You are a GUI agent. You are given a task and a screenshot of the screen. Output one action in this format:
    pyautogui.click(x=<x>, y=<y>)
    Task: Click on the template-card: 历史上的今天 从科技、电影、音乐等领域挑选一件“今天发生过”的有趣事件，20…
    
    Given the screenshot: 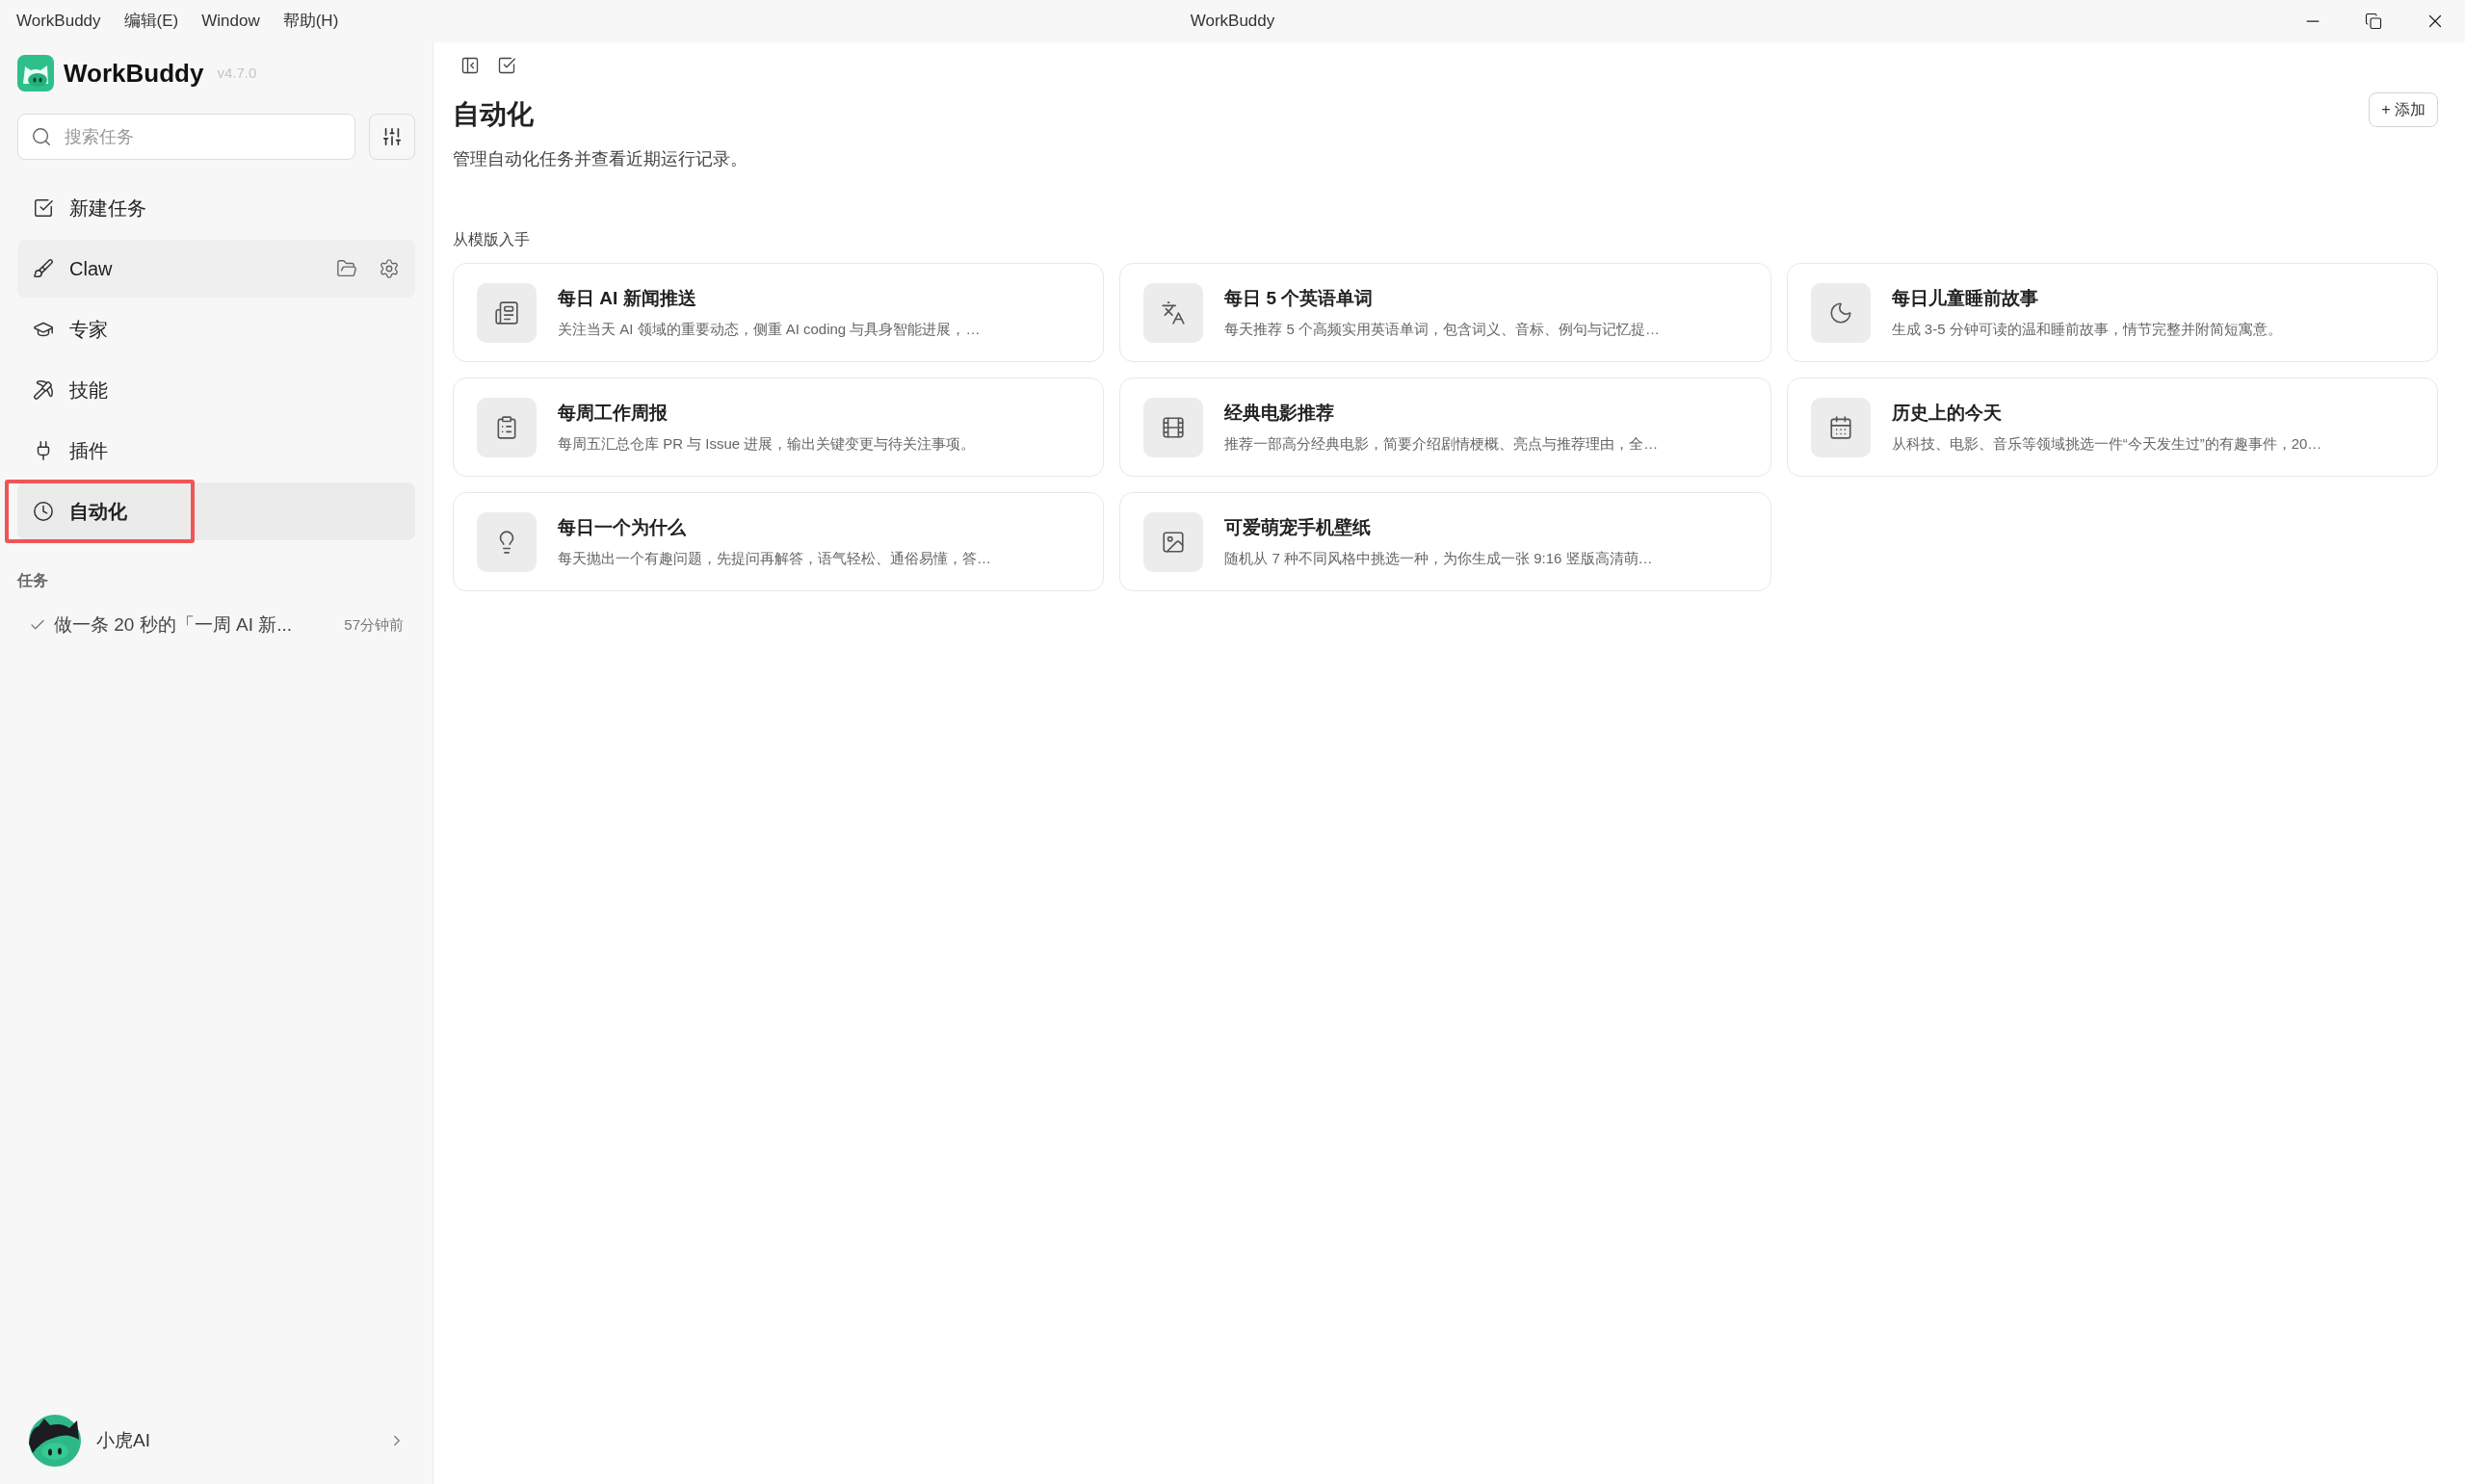 What is the action you would take?
    pyautogui.click(x=2112, y=427)
    